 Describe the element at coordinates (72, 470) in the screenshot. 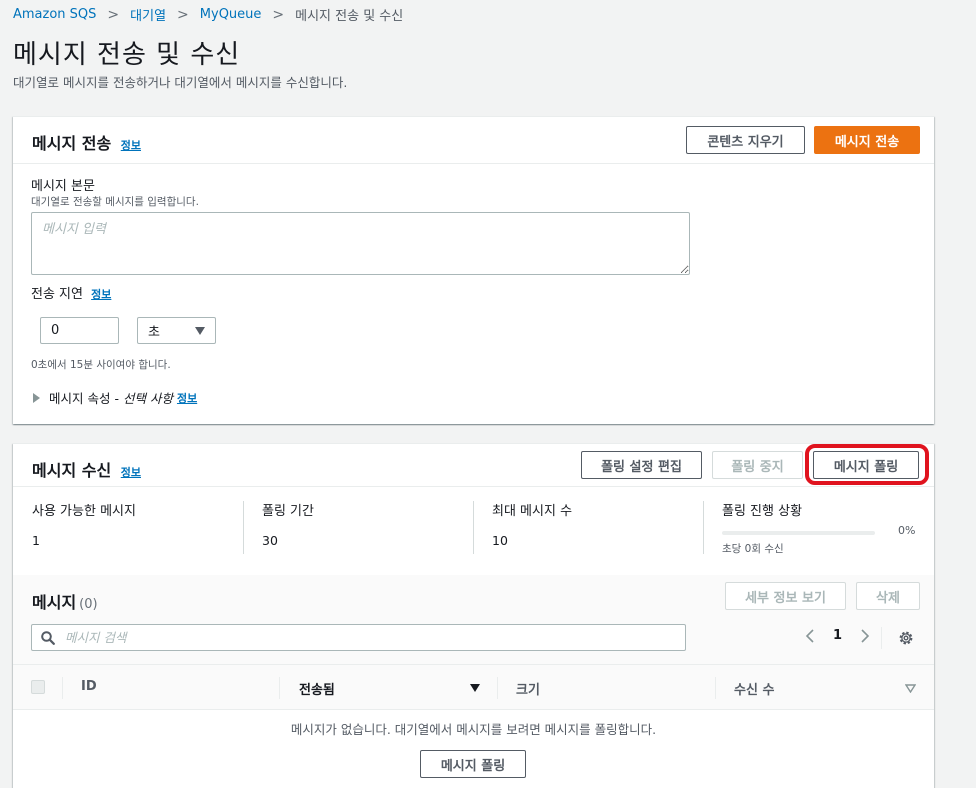

I see `receive-title-text: 메시지 수신` at that location.